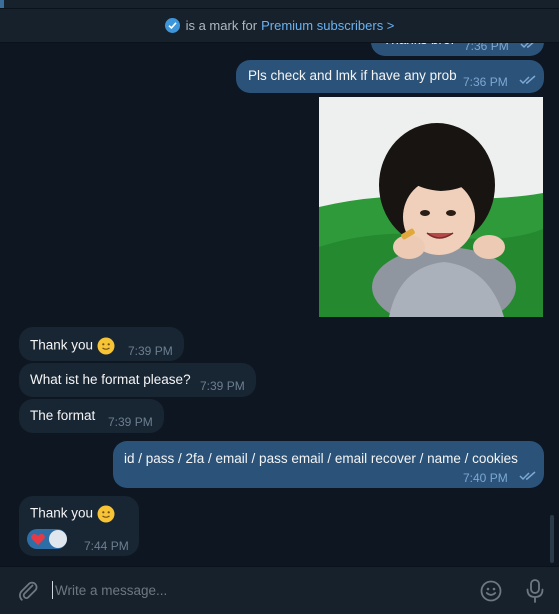 The image size is (559, 614). Describe the element at coordinates (58, 539) in the screenshot. I see `reactor-avatar` at that location.